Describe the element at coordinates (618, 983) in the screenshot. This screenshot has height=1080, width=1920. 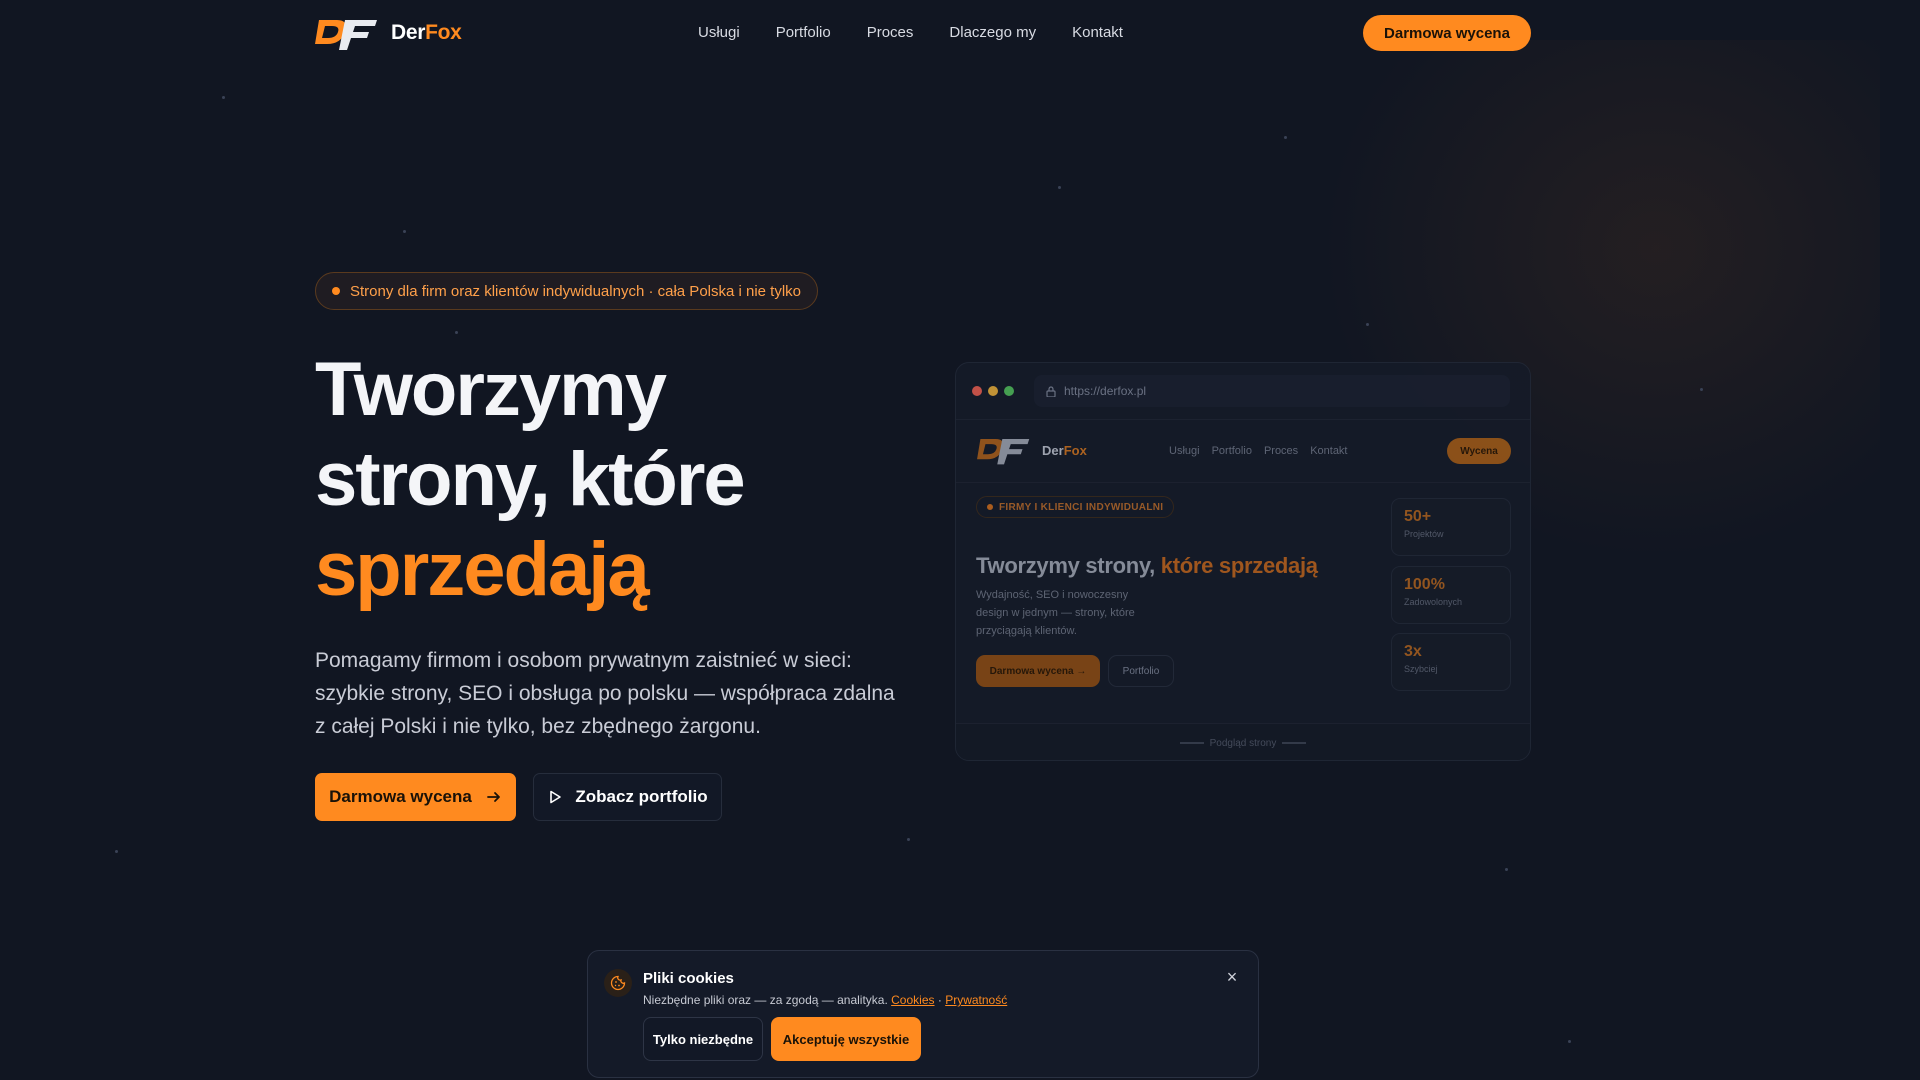
I see `cookie-icon` at that location.